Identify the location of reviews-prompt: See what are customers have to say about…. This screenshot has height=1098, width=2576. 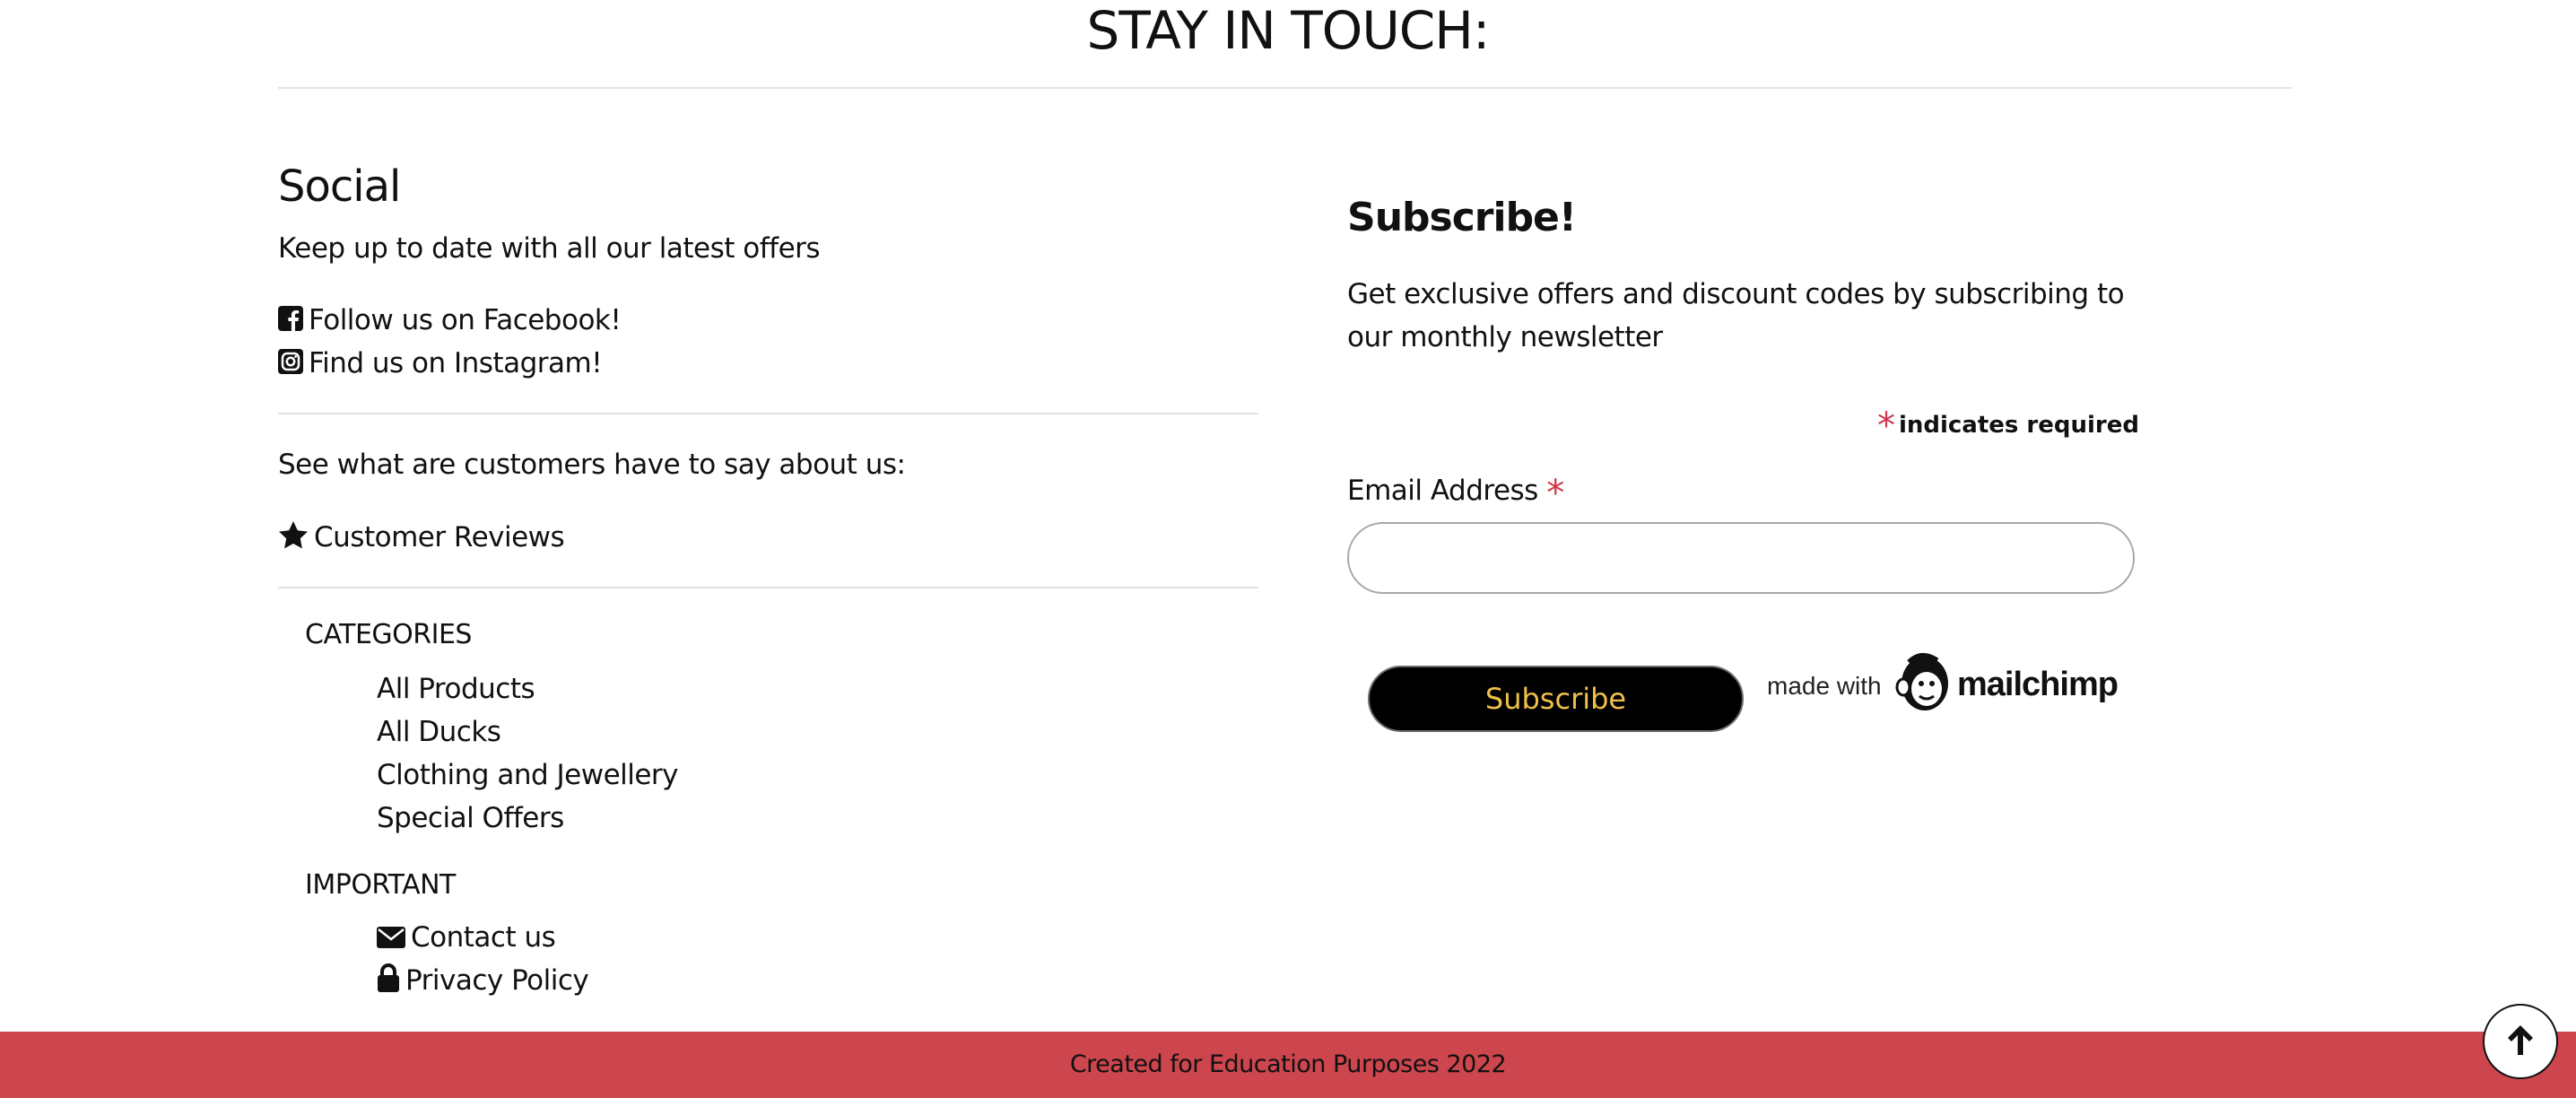
(592, 465).